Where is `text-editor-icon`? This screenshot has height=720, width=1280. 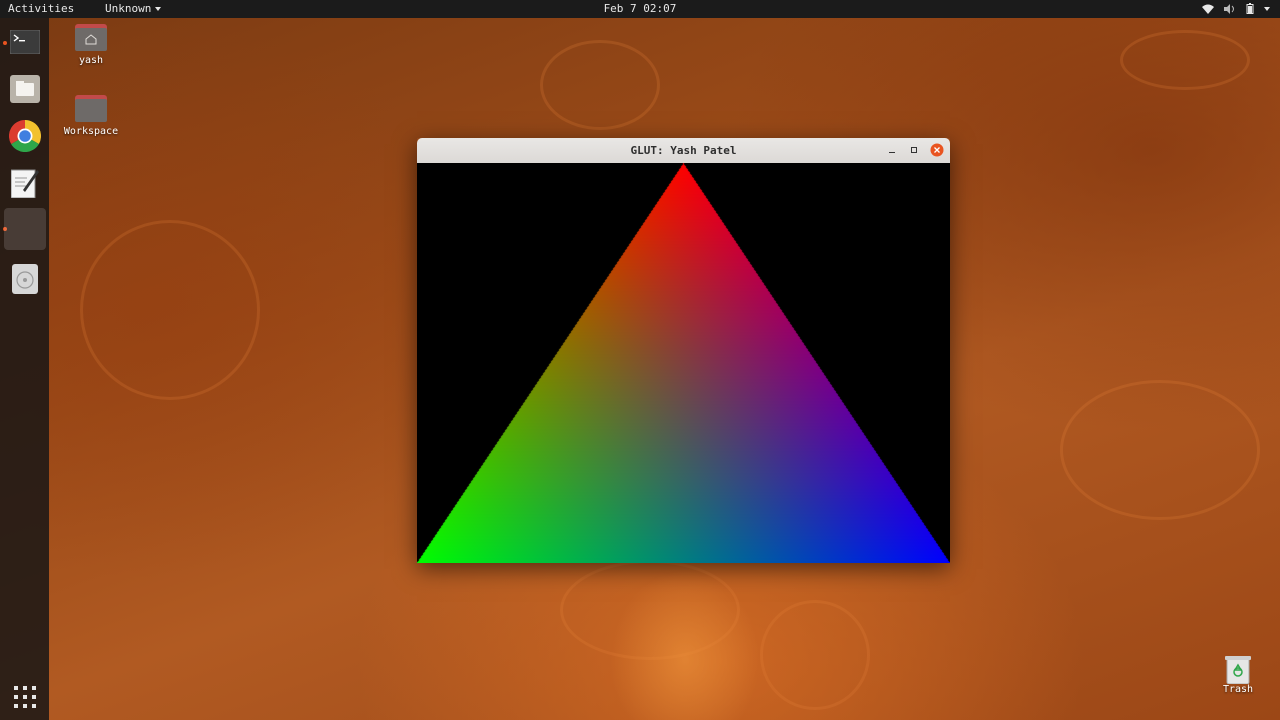
text-editor-icon is located at coordinates (25, 183).